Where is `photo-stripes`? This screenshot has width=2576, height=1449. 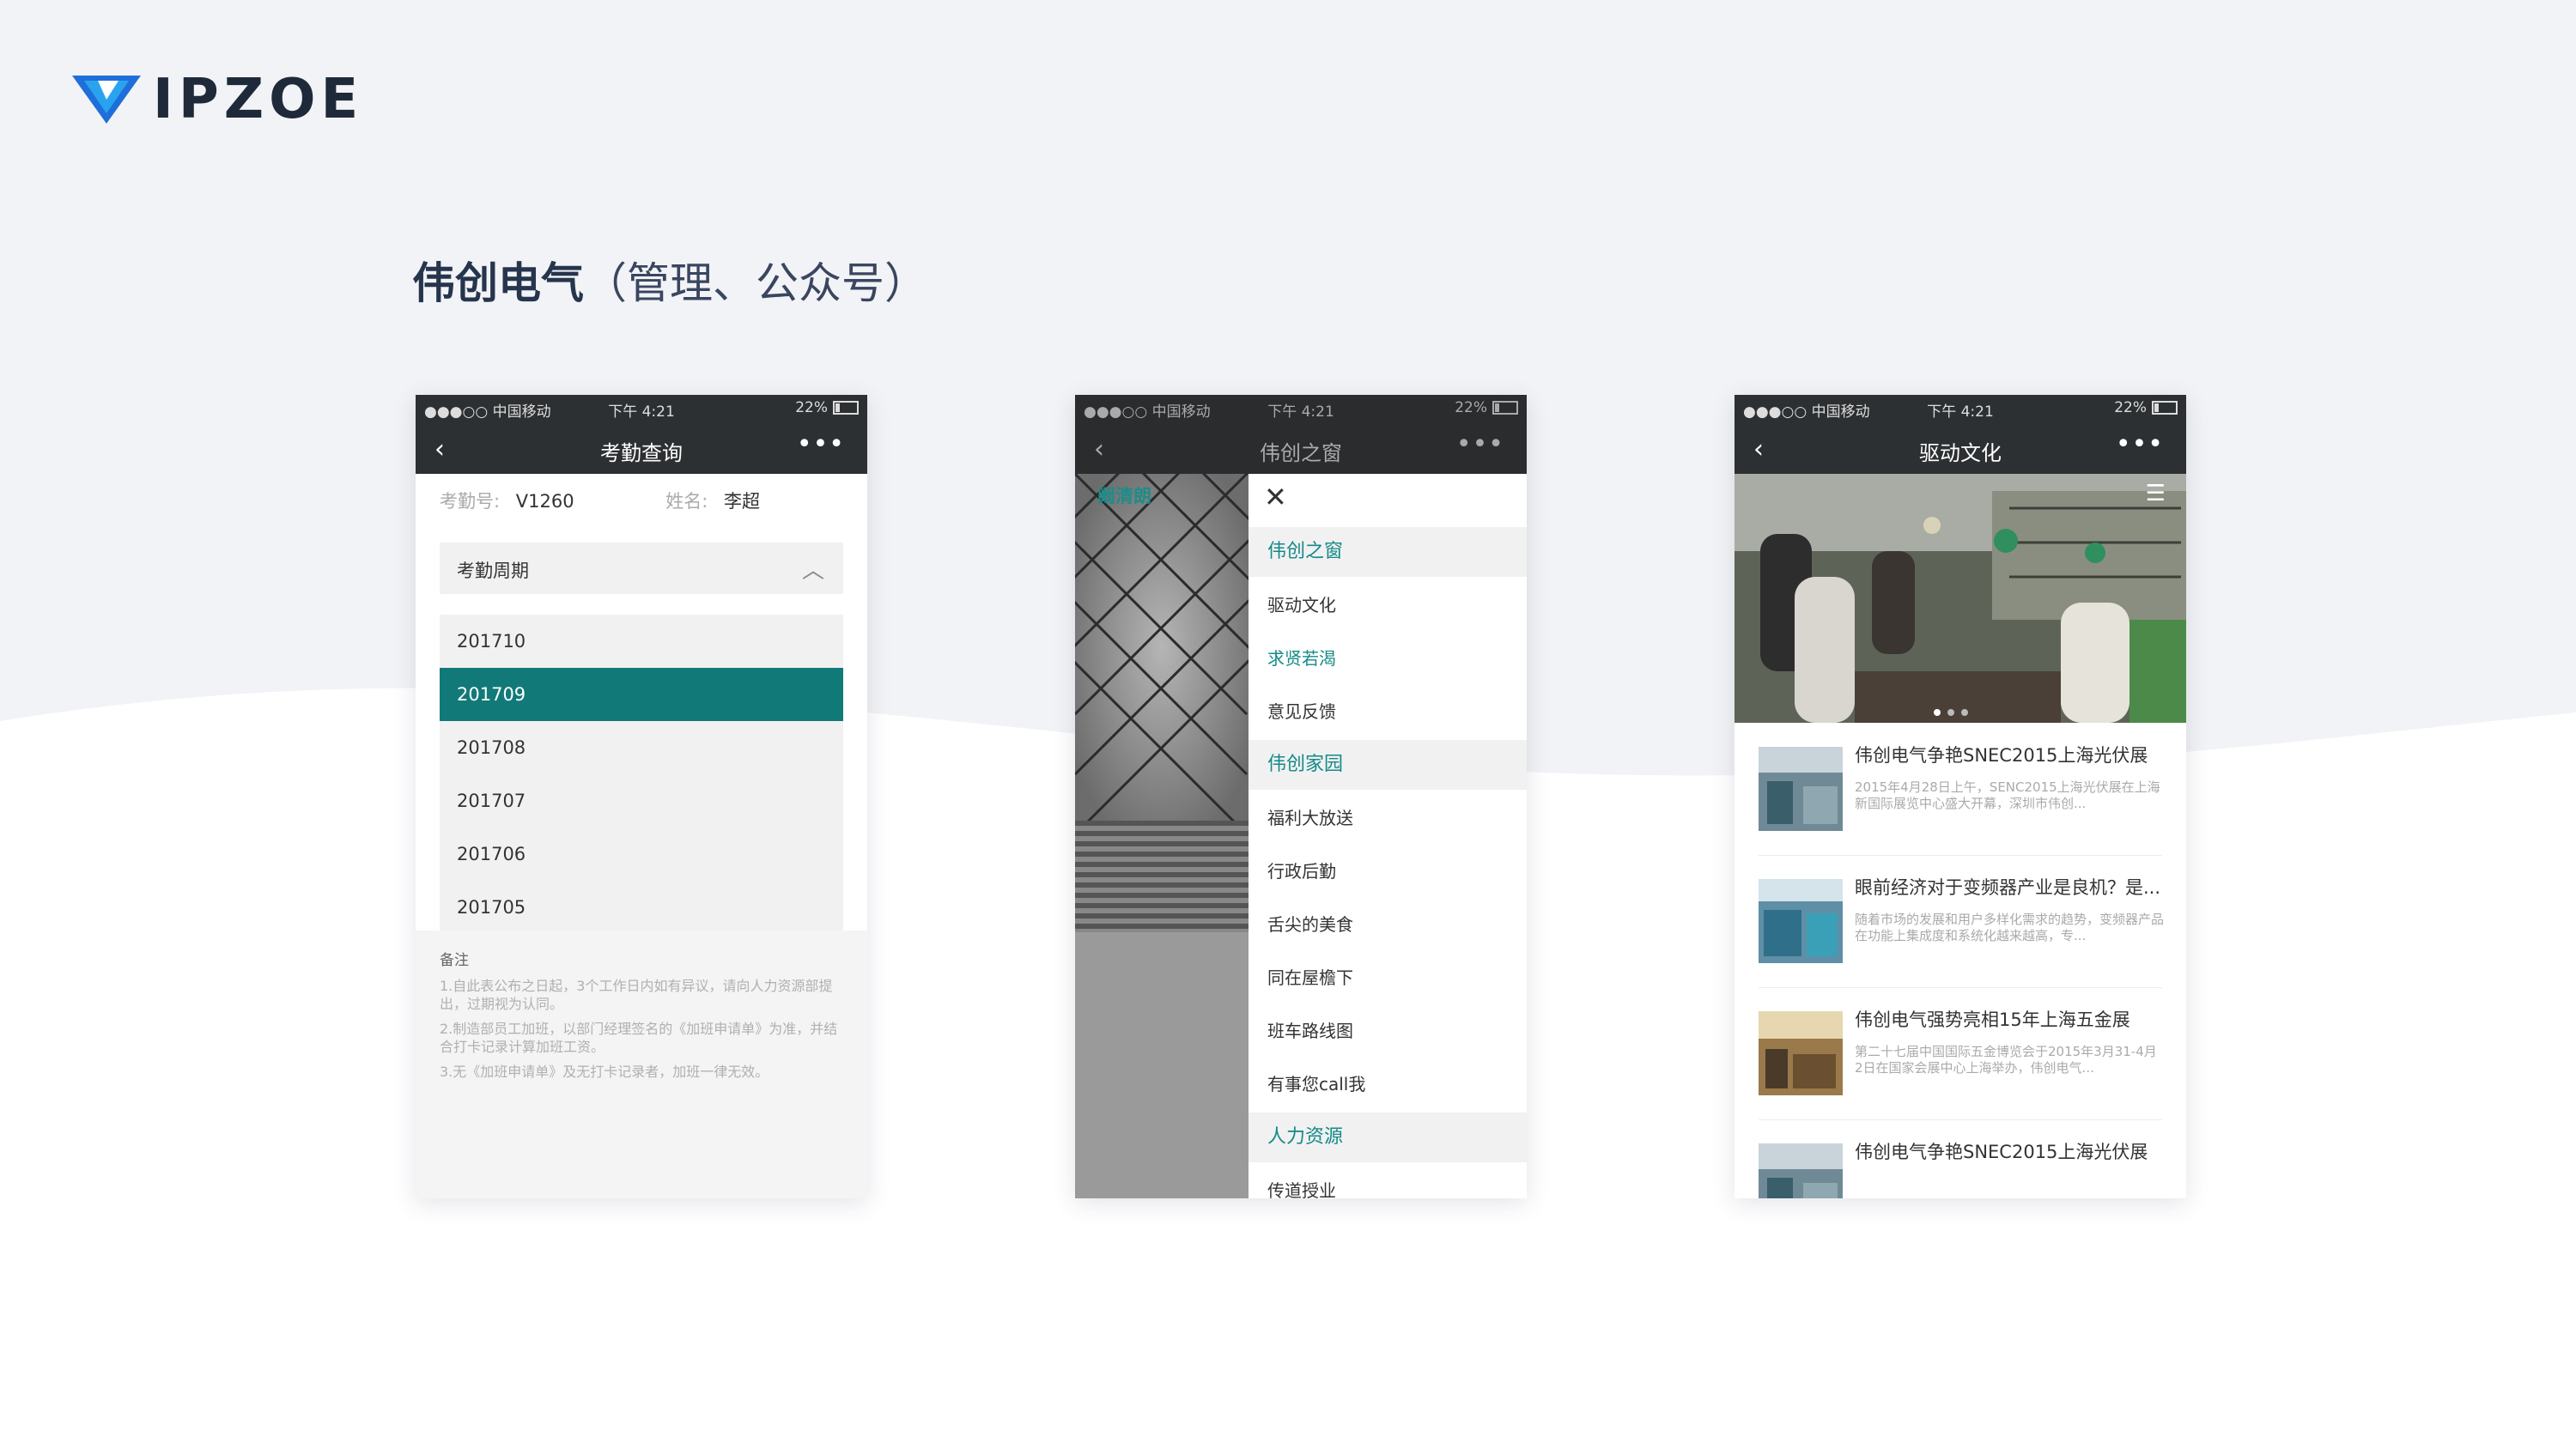
photo-stripes is located at coordinates (1162, 876).